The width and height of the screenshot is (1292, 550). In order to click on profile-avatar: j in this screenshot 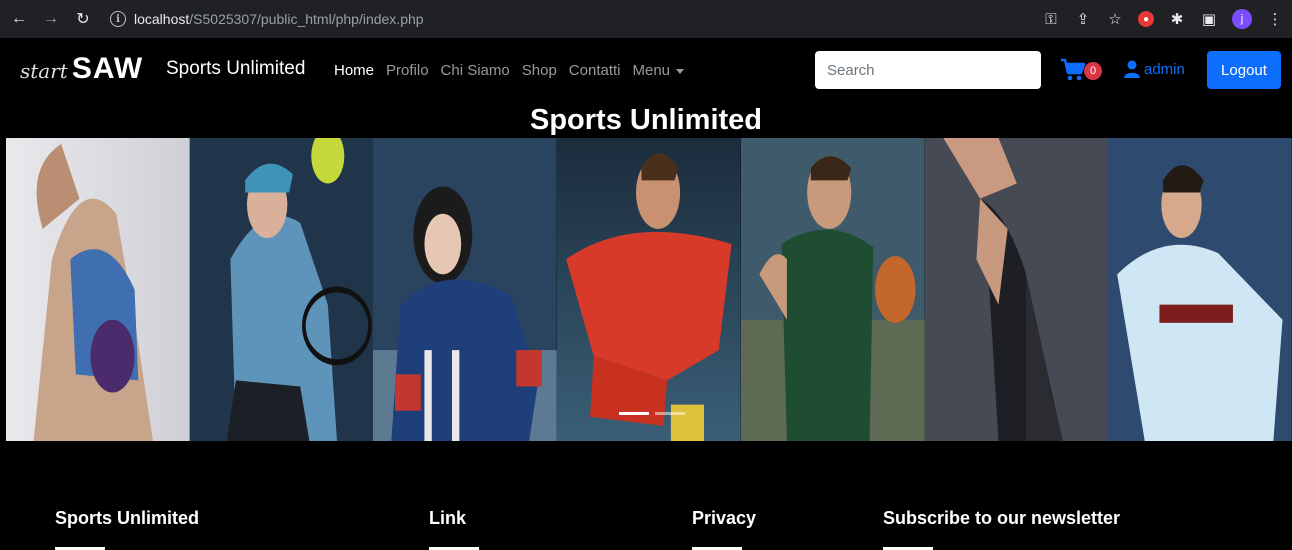, I will do `click(1242, 19)`.